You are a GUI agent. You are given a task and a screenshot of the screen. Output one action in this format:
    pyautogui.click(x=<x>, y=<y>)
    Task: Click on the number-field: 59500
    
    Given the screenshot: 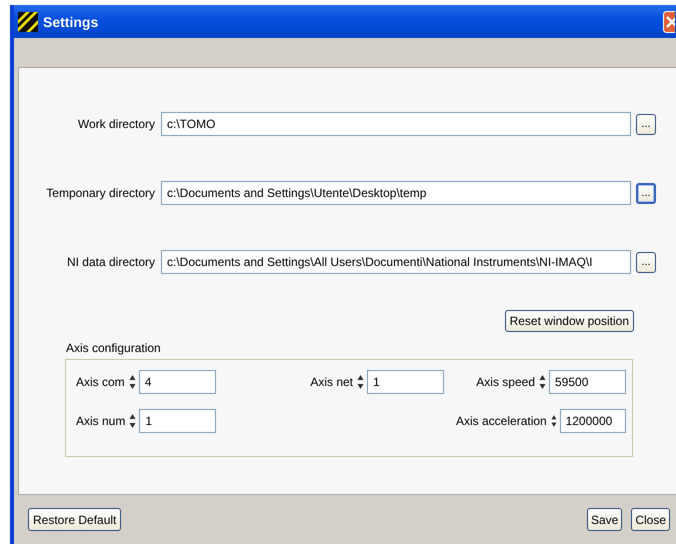 What is the action you would take?
    pyautogui.click(x=587, y=382)
    